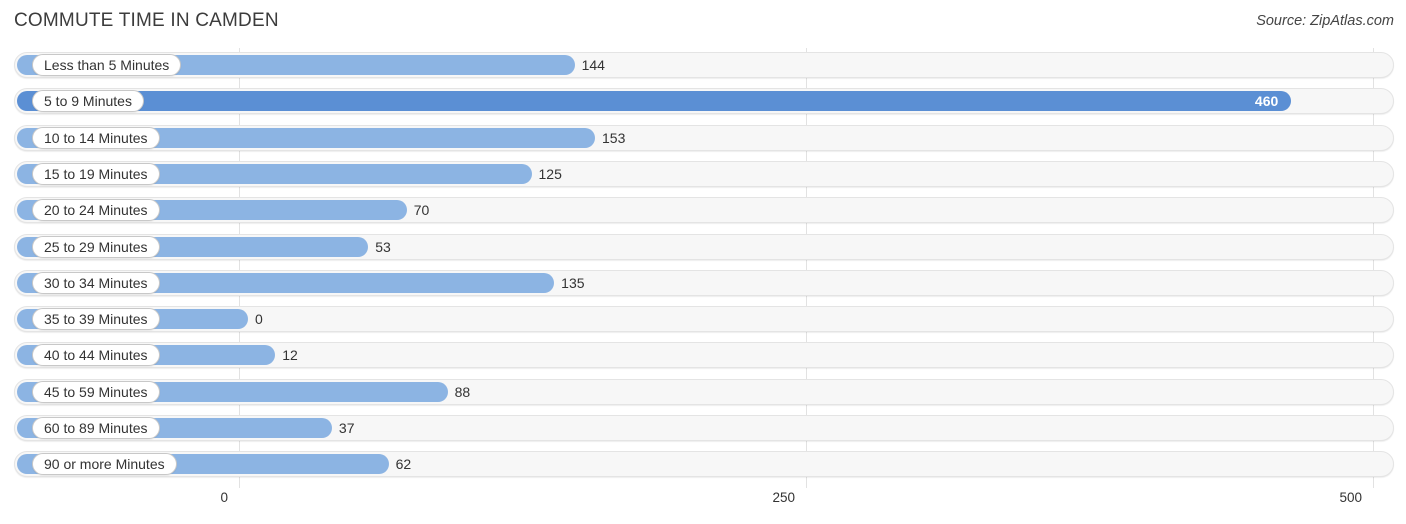 The width and height of the screenshot is (1406, 524). Describe the element at coordinates (783, 497) in the screenshot. I see `x-axis-tick-250: 250` at that location.